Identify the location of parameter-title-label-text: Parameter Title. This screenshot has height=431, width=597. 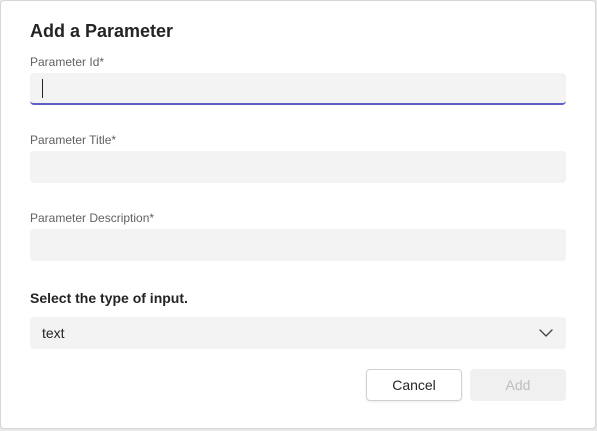
(71, 140).